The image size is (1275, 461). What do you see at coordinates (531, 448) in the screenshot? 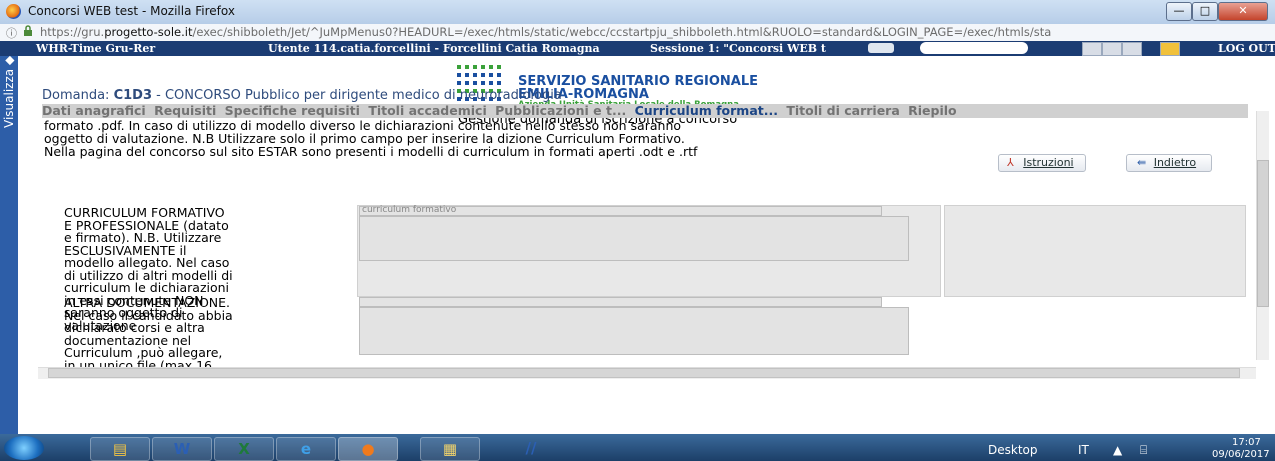
I see `app-shortcut-icon: //` at bounding box center [531, 448].